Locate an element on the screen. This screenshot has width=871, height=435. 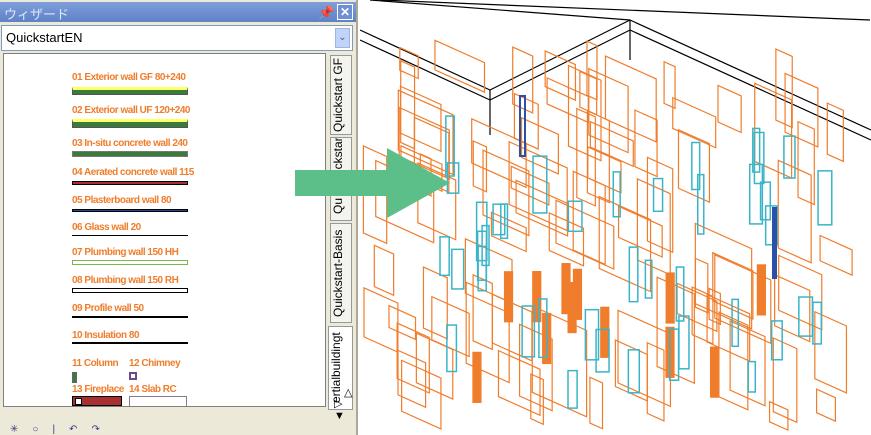
list-item: 09 Profile wall 50 is located at coordinates (108, 308).